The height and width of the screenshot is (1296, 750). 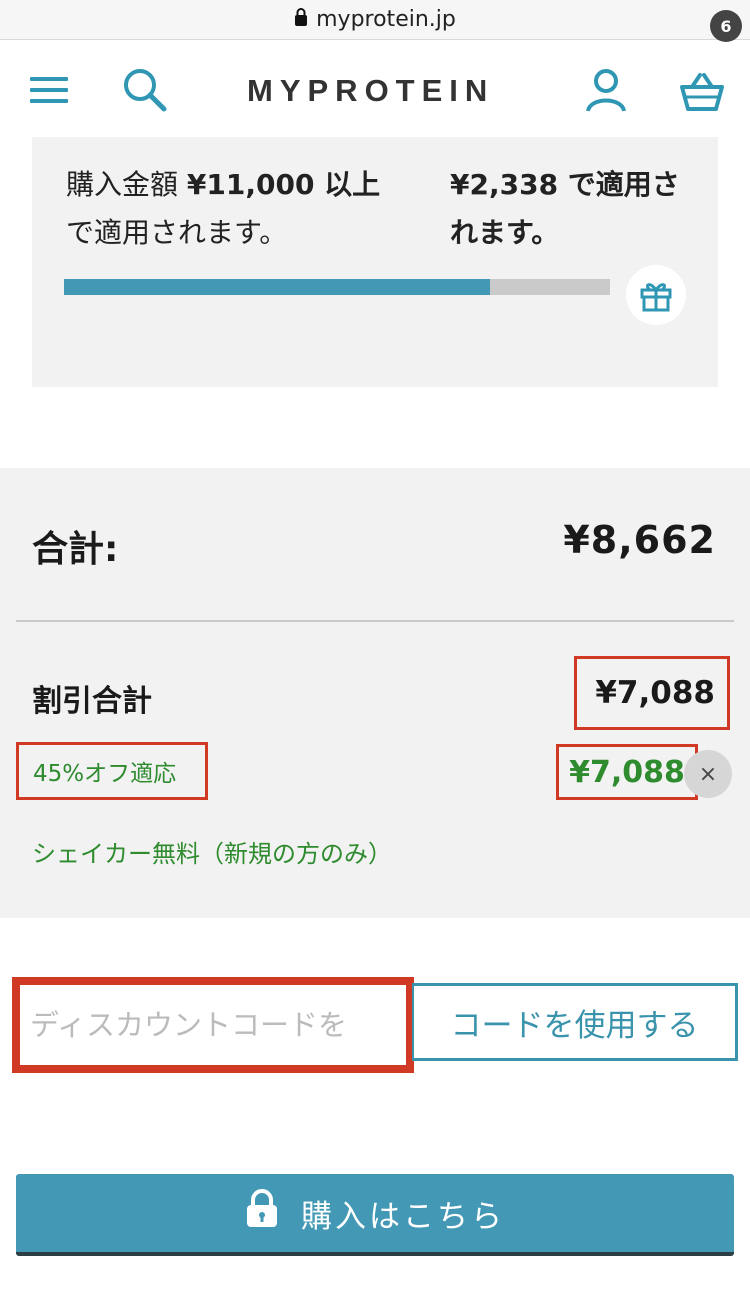 What do you see at coordinates (283, 184) in the screenshot?
I see `gift-threshold: ¥11,000 以上` at bounding box center [283, 184].